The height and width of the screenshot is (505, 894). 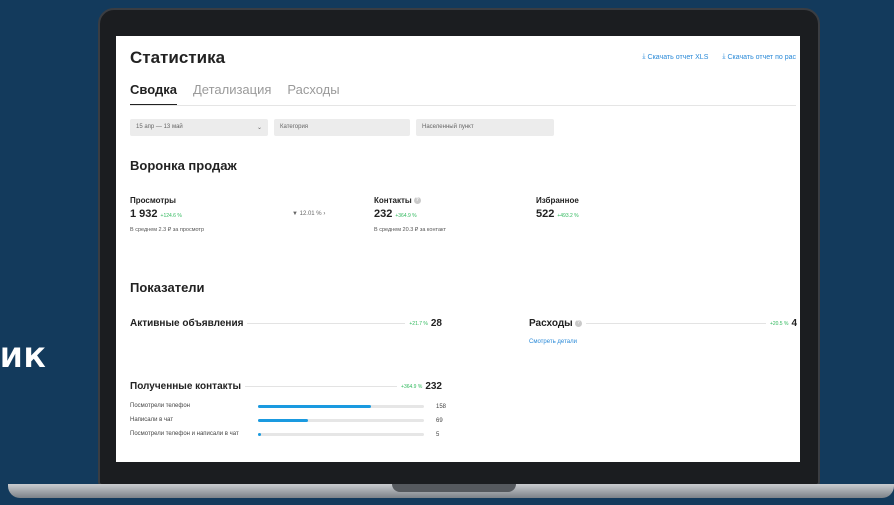 What do you see at coordinates (153, 94) in the screenshot?
I see `tab-summary: Сводка` at bounding box center [153, 94].